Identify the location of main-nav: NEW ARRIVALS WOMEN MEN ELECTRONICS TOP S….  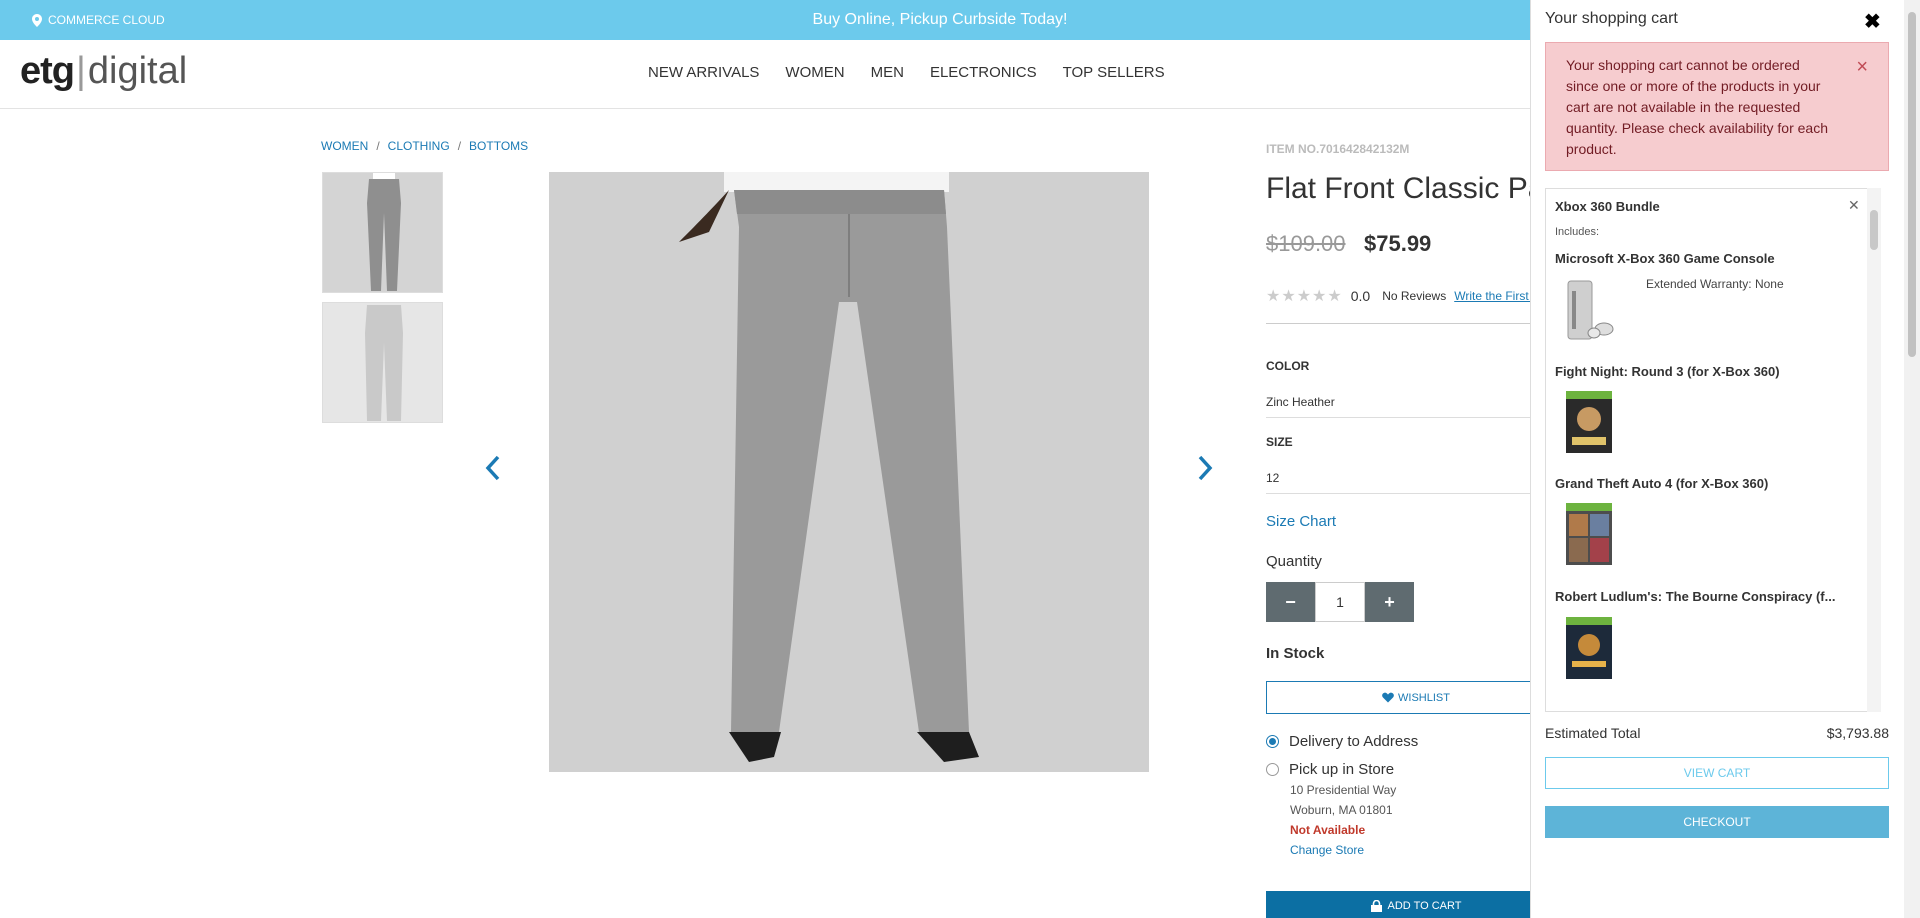
(906, 72).